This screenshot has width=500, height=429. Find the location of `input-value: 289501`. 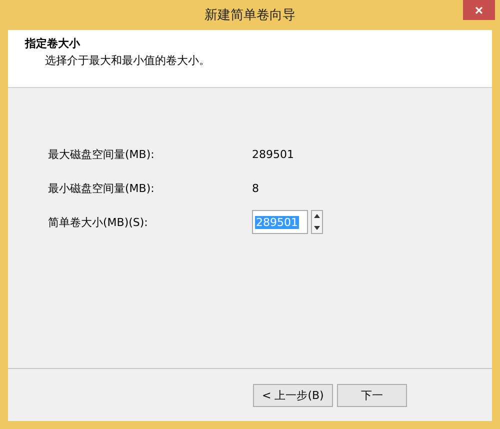

input-value: 289501 is located at coordinates (277, 222).